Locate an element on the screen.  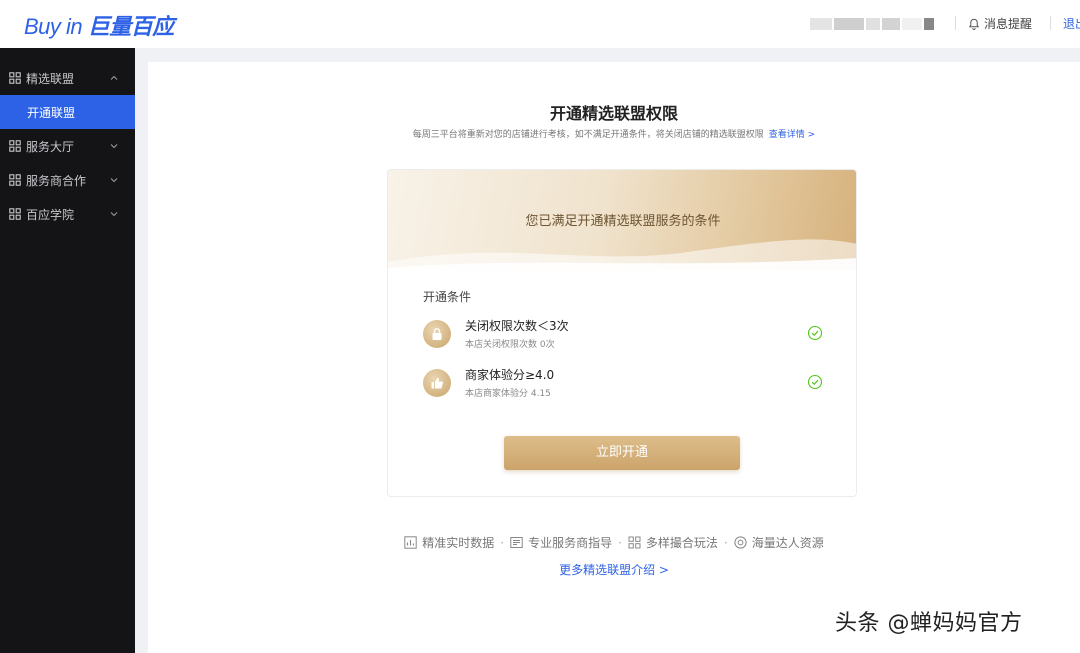
sidebar-item-label: 精选联盟 is located at coordinates (50, 78).